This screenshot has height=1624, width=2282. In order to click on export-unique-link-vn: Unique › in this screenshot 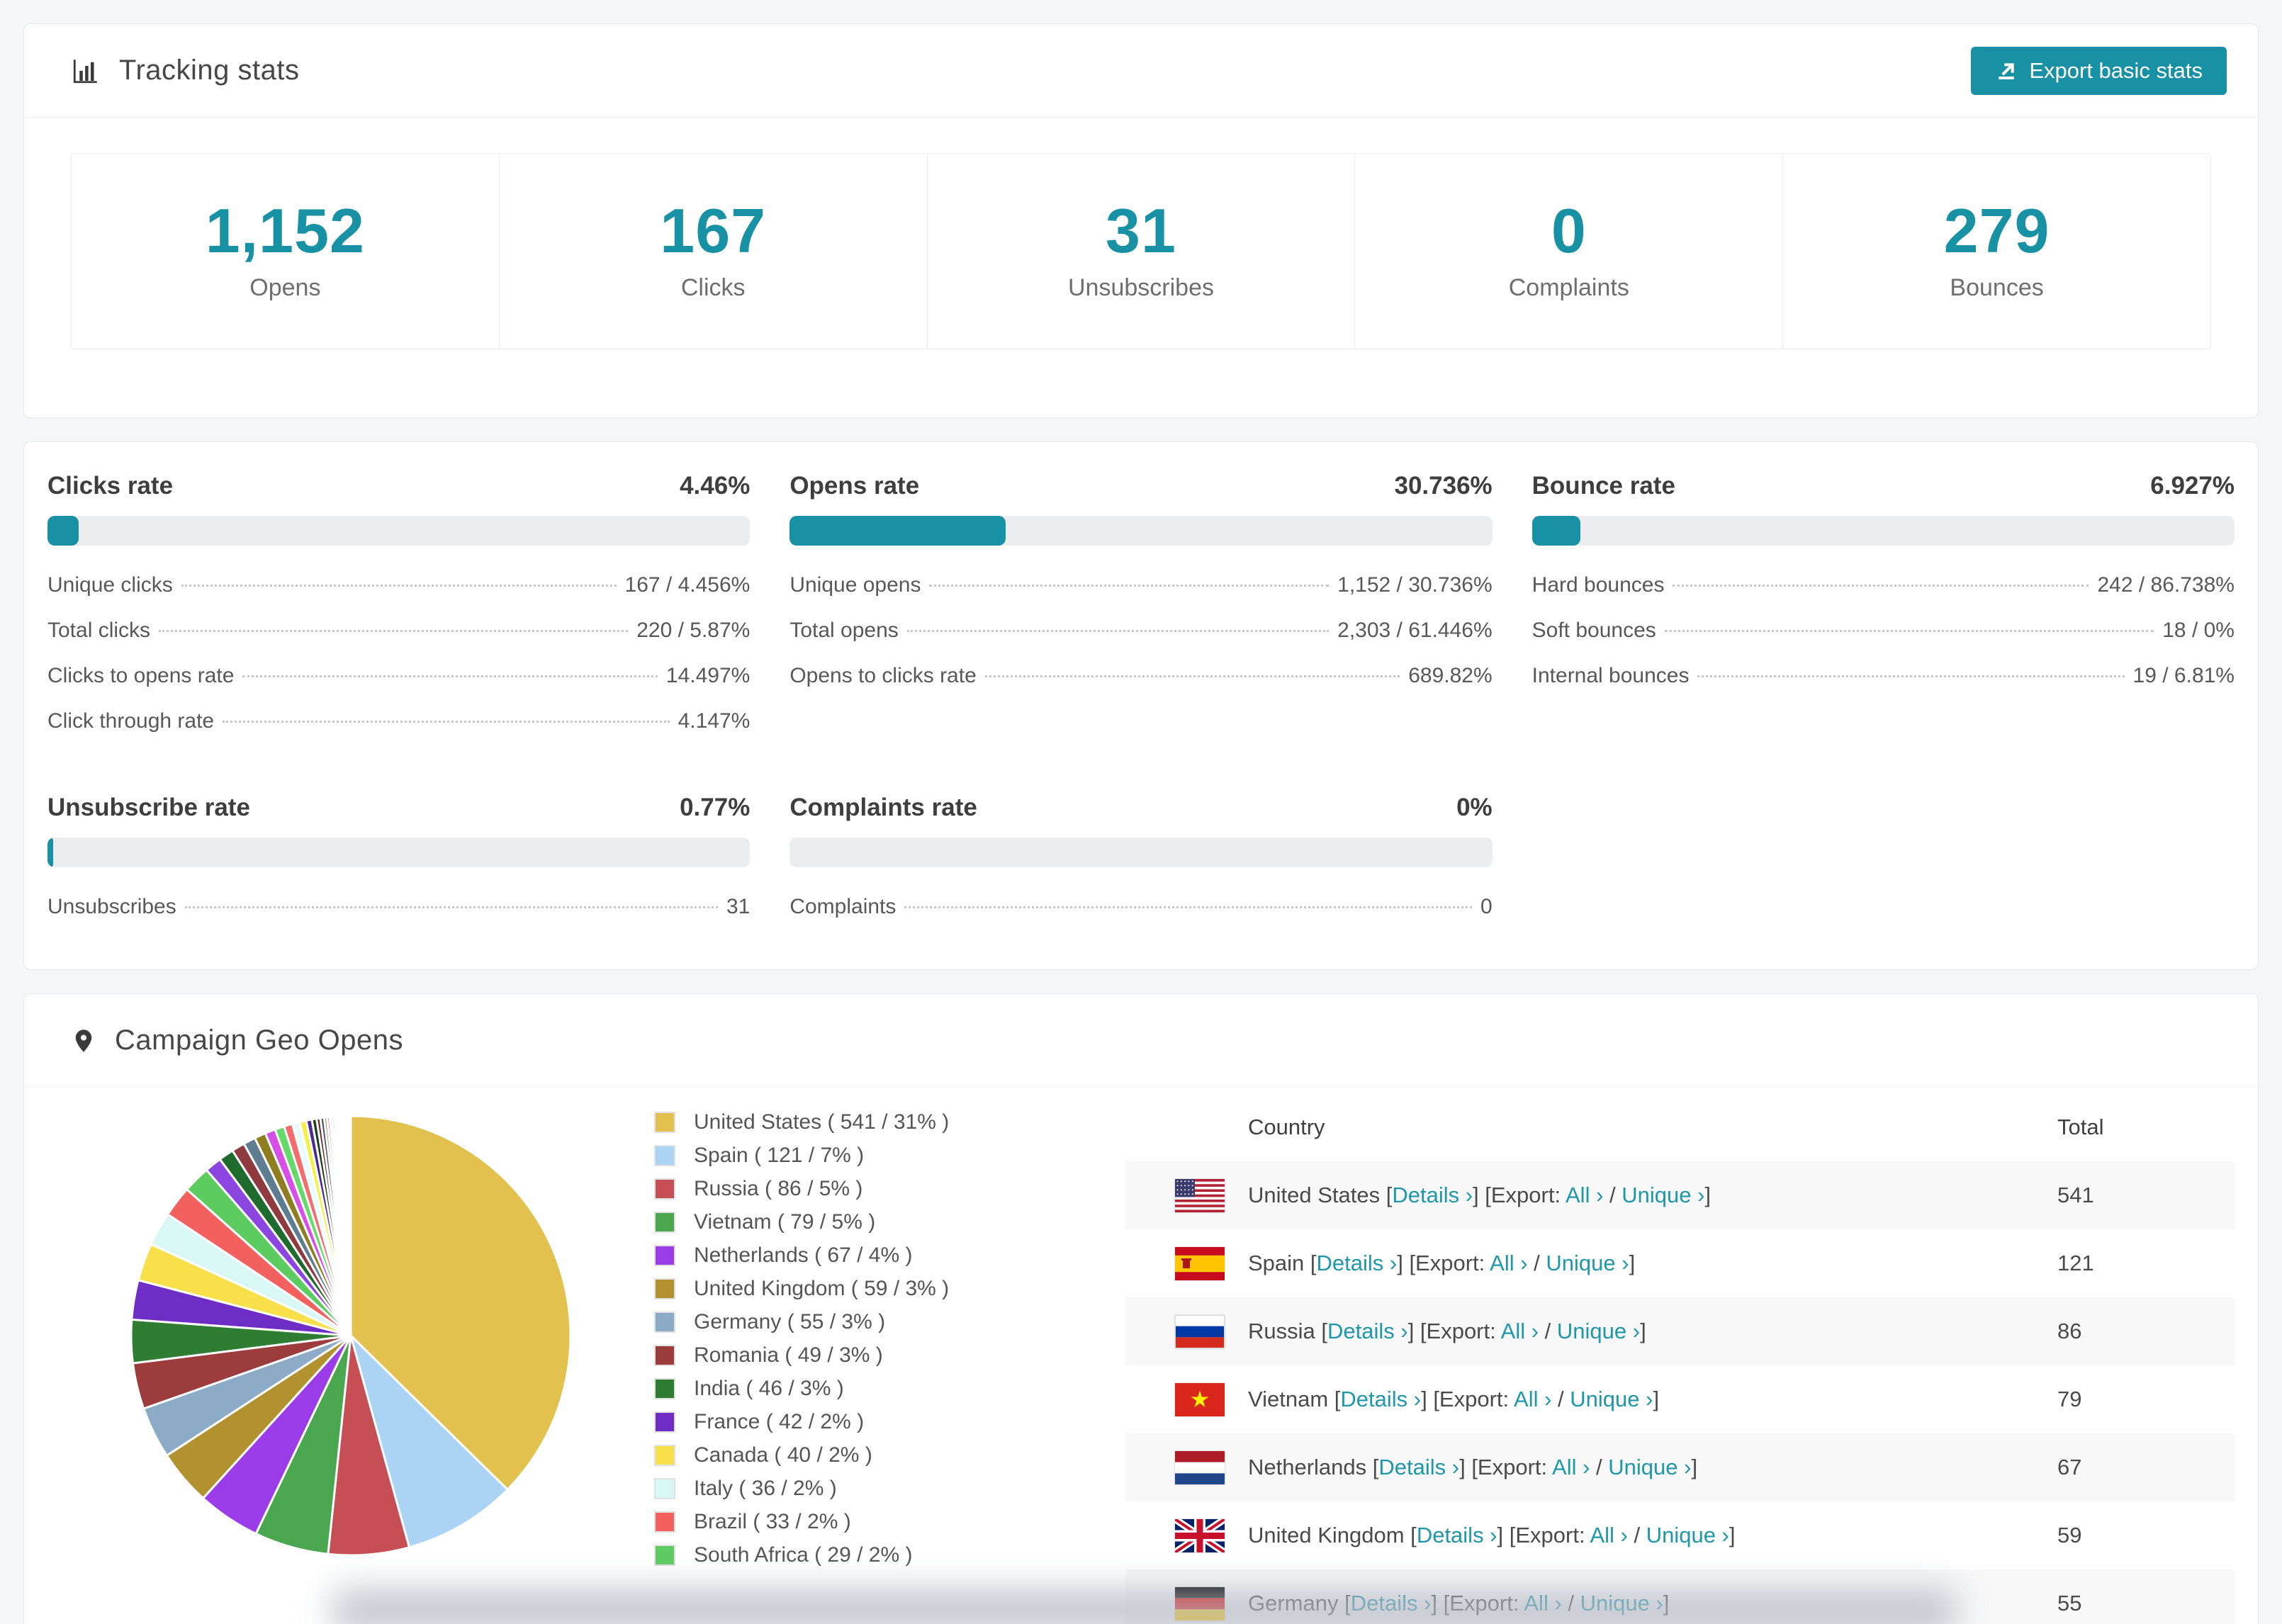, I will do `click(1611, 1399)`.